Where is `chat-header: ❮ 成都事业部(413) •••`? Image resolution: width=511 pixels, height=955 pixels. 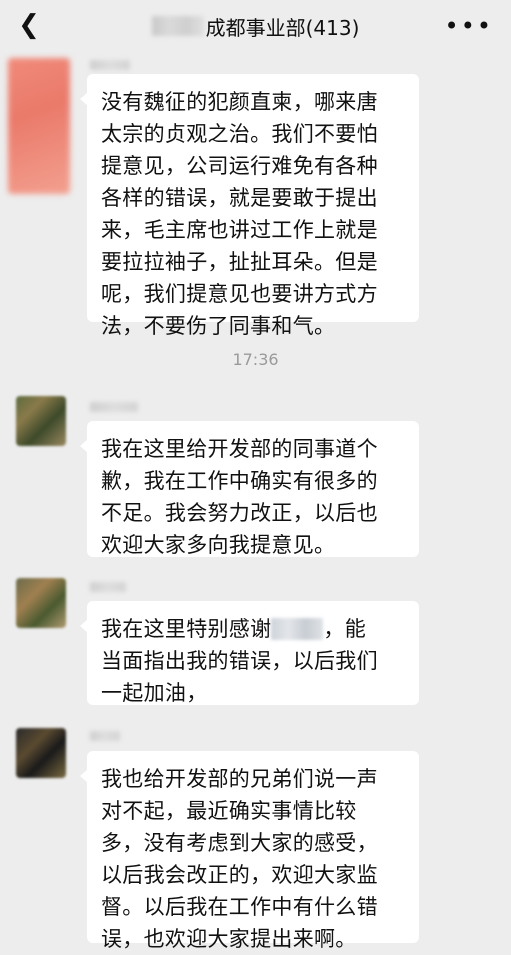 chat-header: ❮ 成都事业部(413) ••• is located at coordinates (255, 26).